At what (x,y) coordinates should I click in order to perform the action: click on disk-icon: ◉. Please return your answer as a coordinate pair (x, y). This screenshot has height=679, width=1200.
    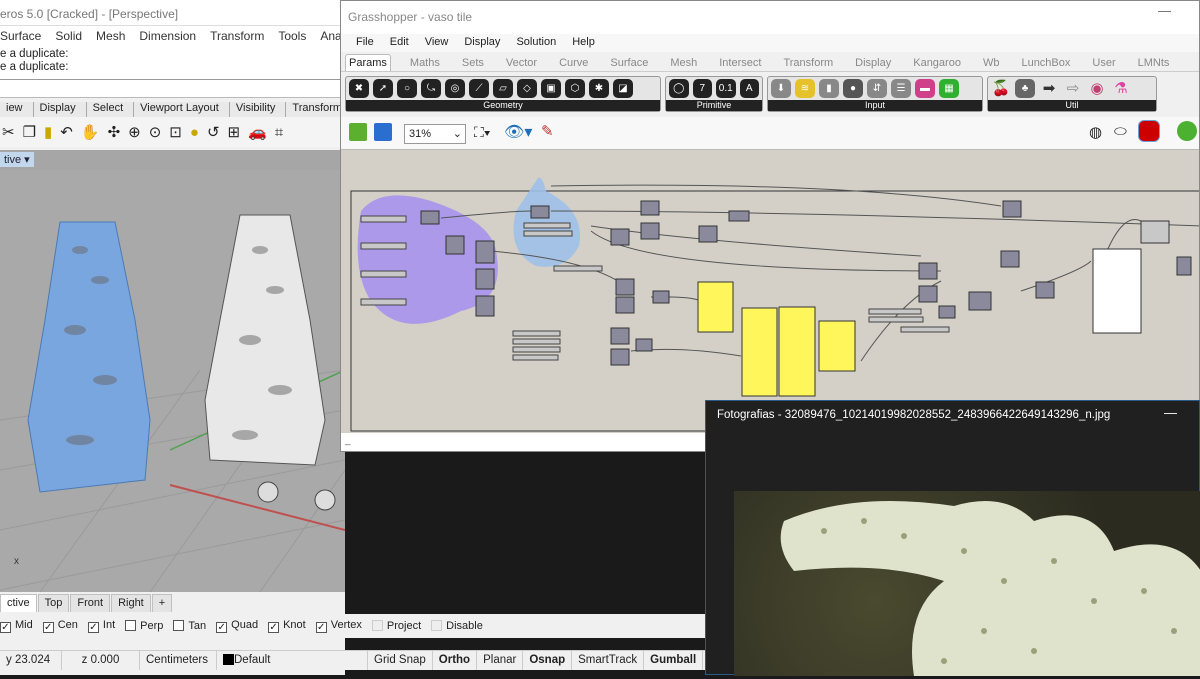
    Looking at the image, I should click on (1097, 88).